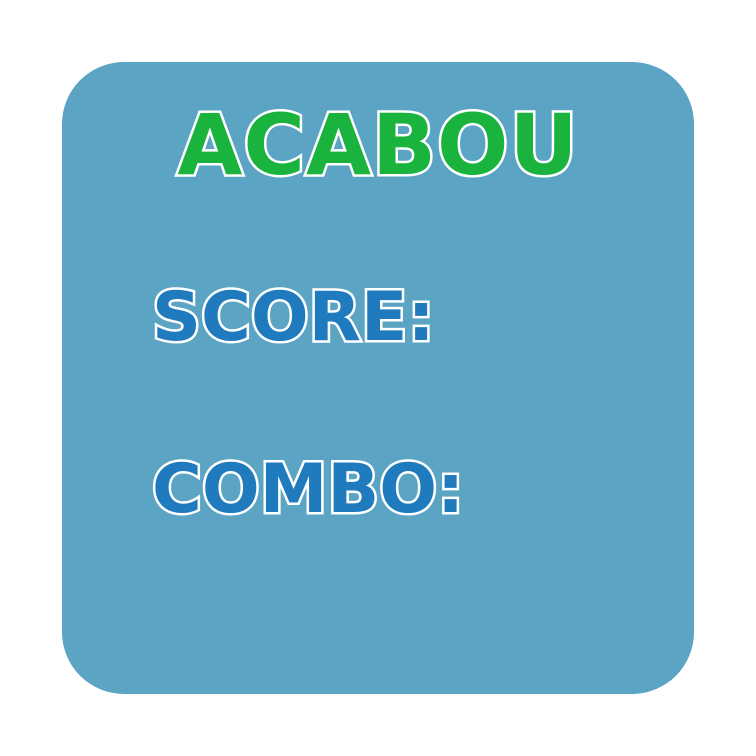  What do you see at coordinates (307, 489) in the screenshot?
I see `combo-label: COMBO:` at bounding box center [307, 489].